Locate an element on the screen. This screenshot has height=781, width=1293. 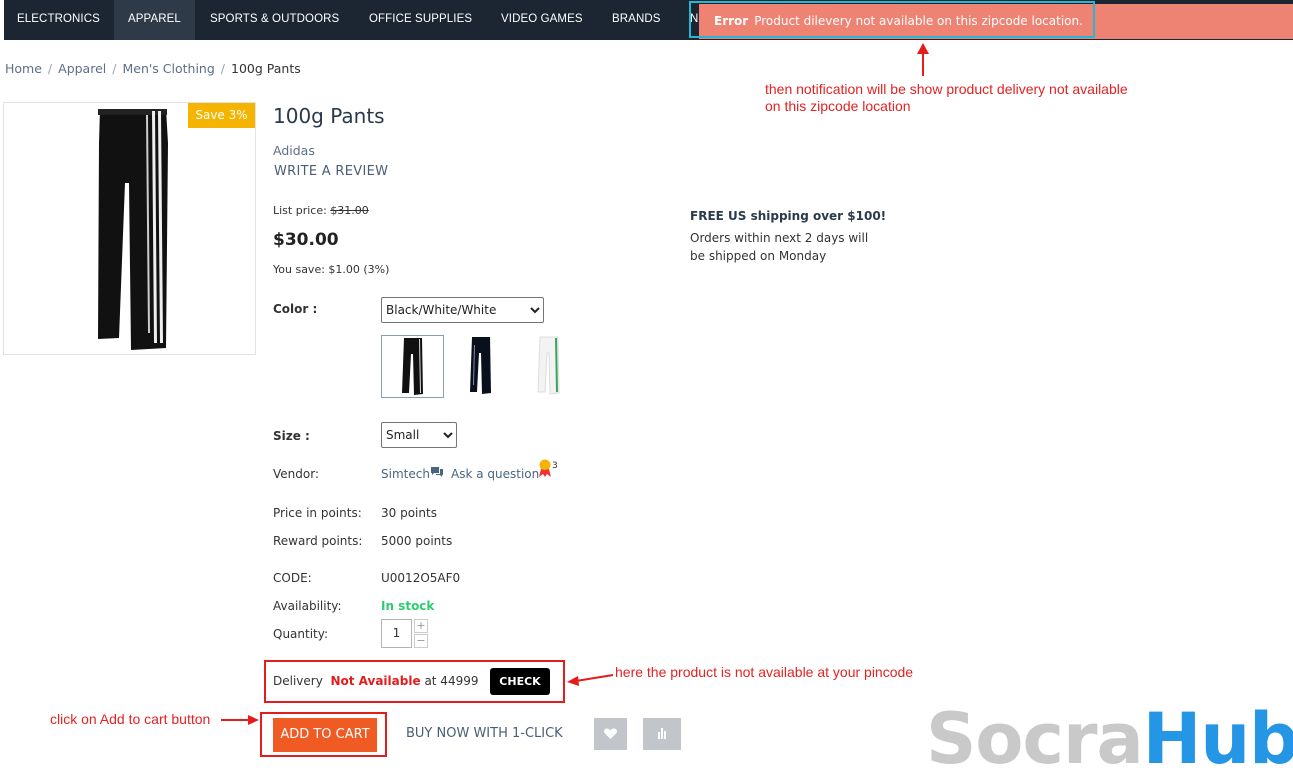
save-badge: Save 3% is located at coordinates (221, 115).